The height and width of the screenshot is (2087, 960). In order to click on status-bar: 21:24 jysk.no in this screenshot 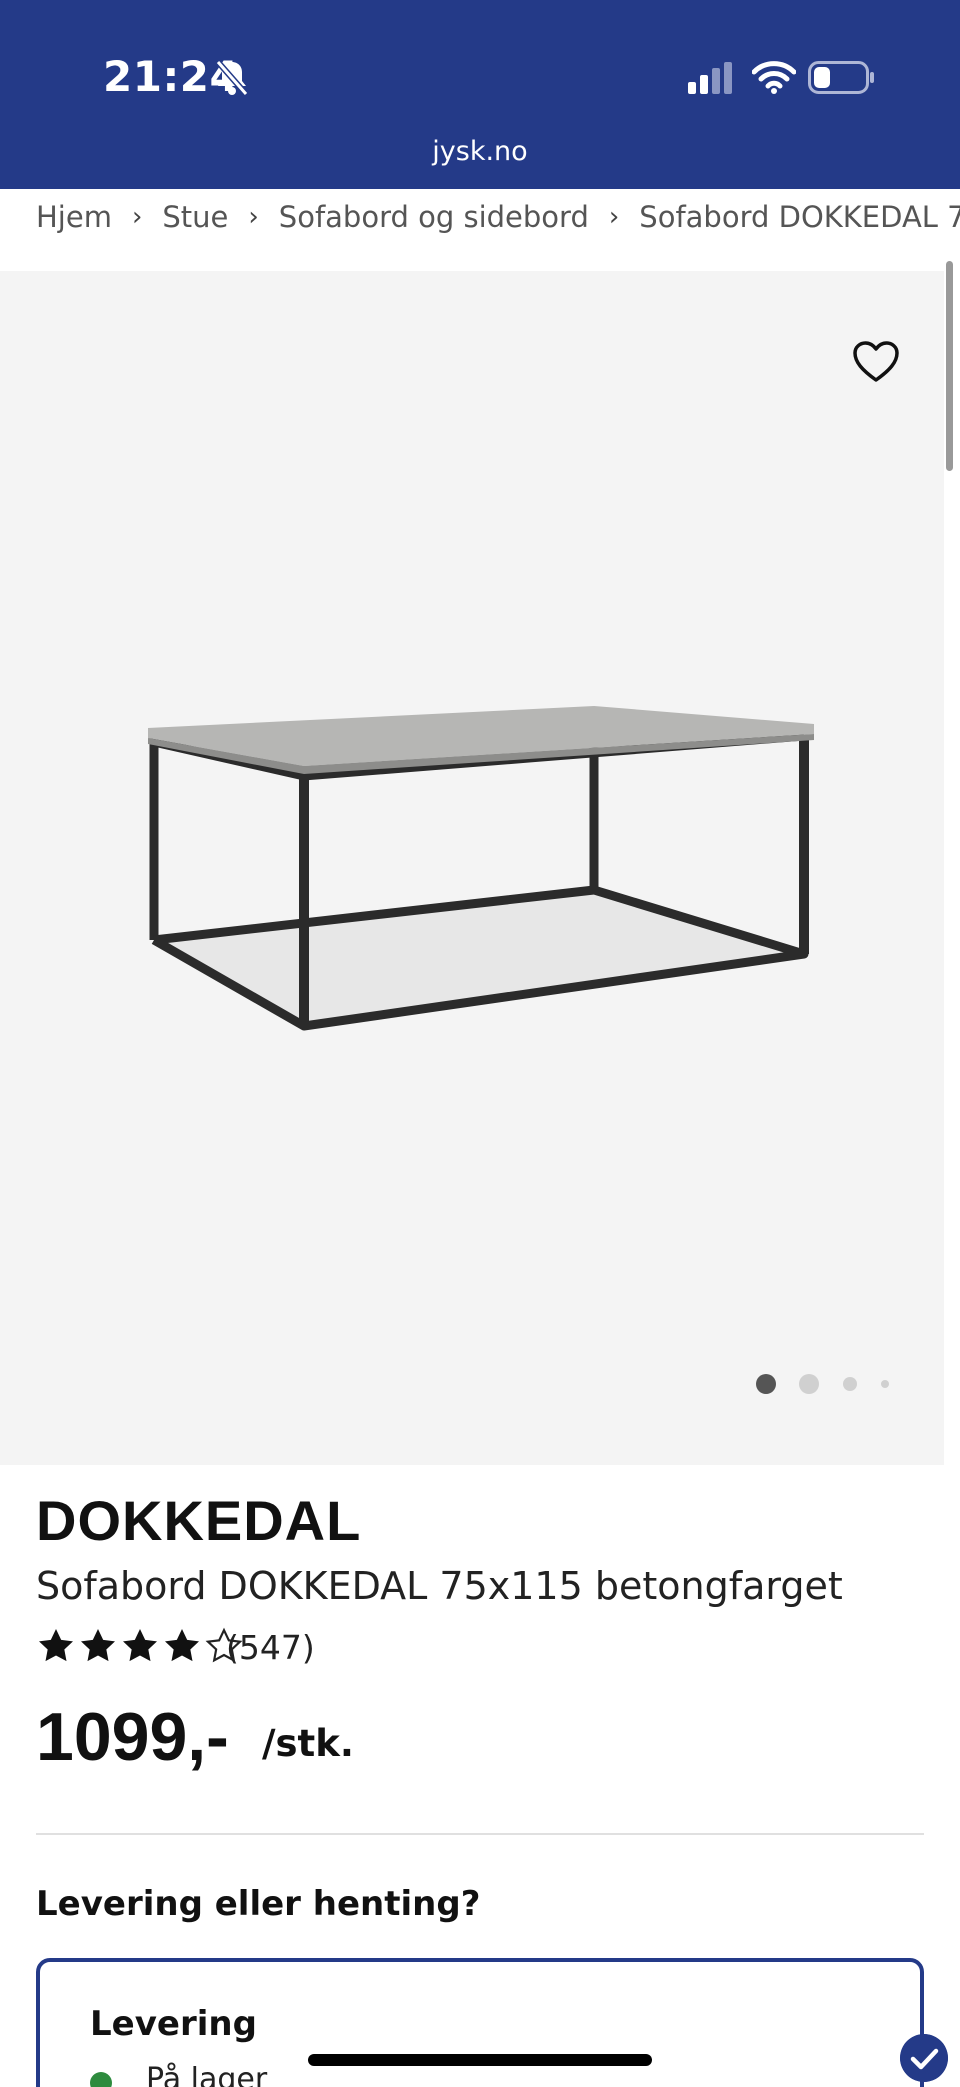, I will do `click(480, 94)`.